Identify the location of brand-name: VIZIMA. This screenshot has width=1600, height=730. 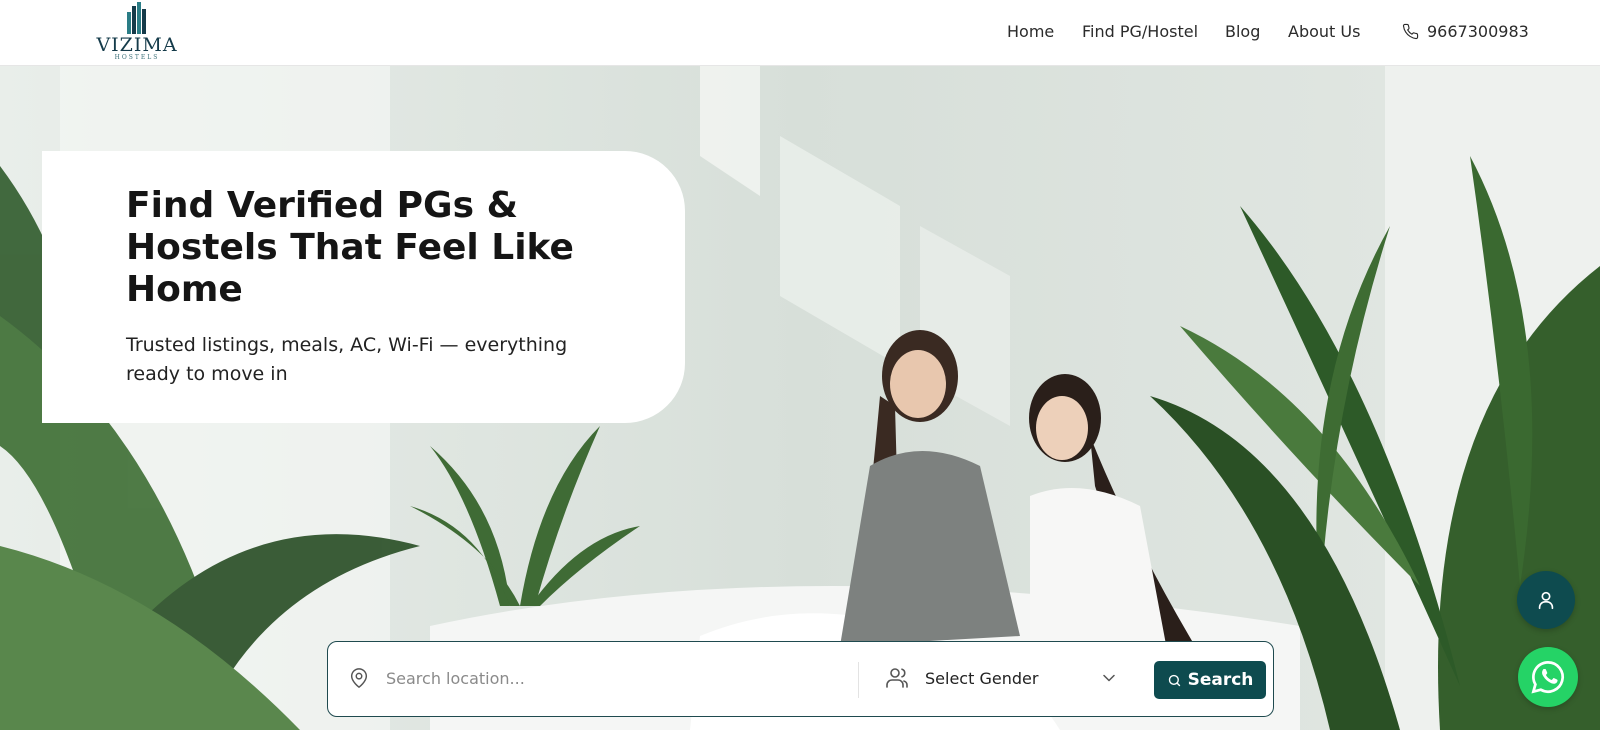
(137, 45).